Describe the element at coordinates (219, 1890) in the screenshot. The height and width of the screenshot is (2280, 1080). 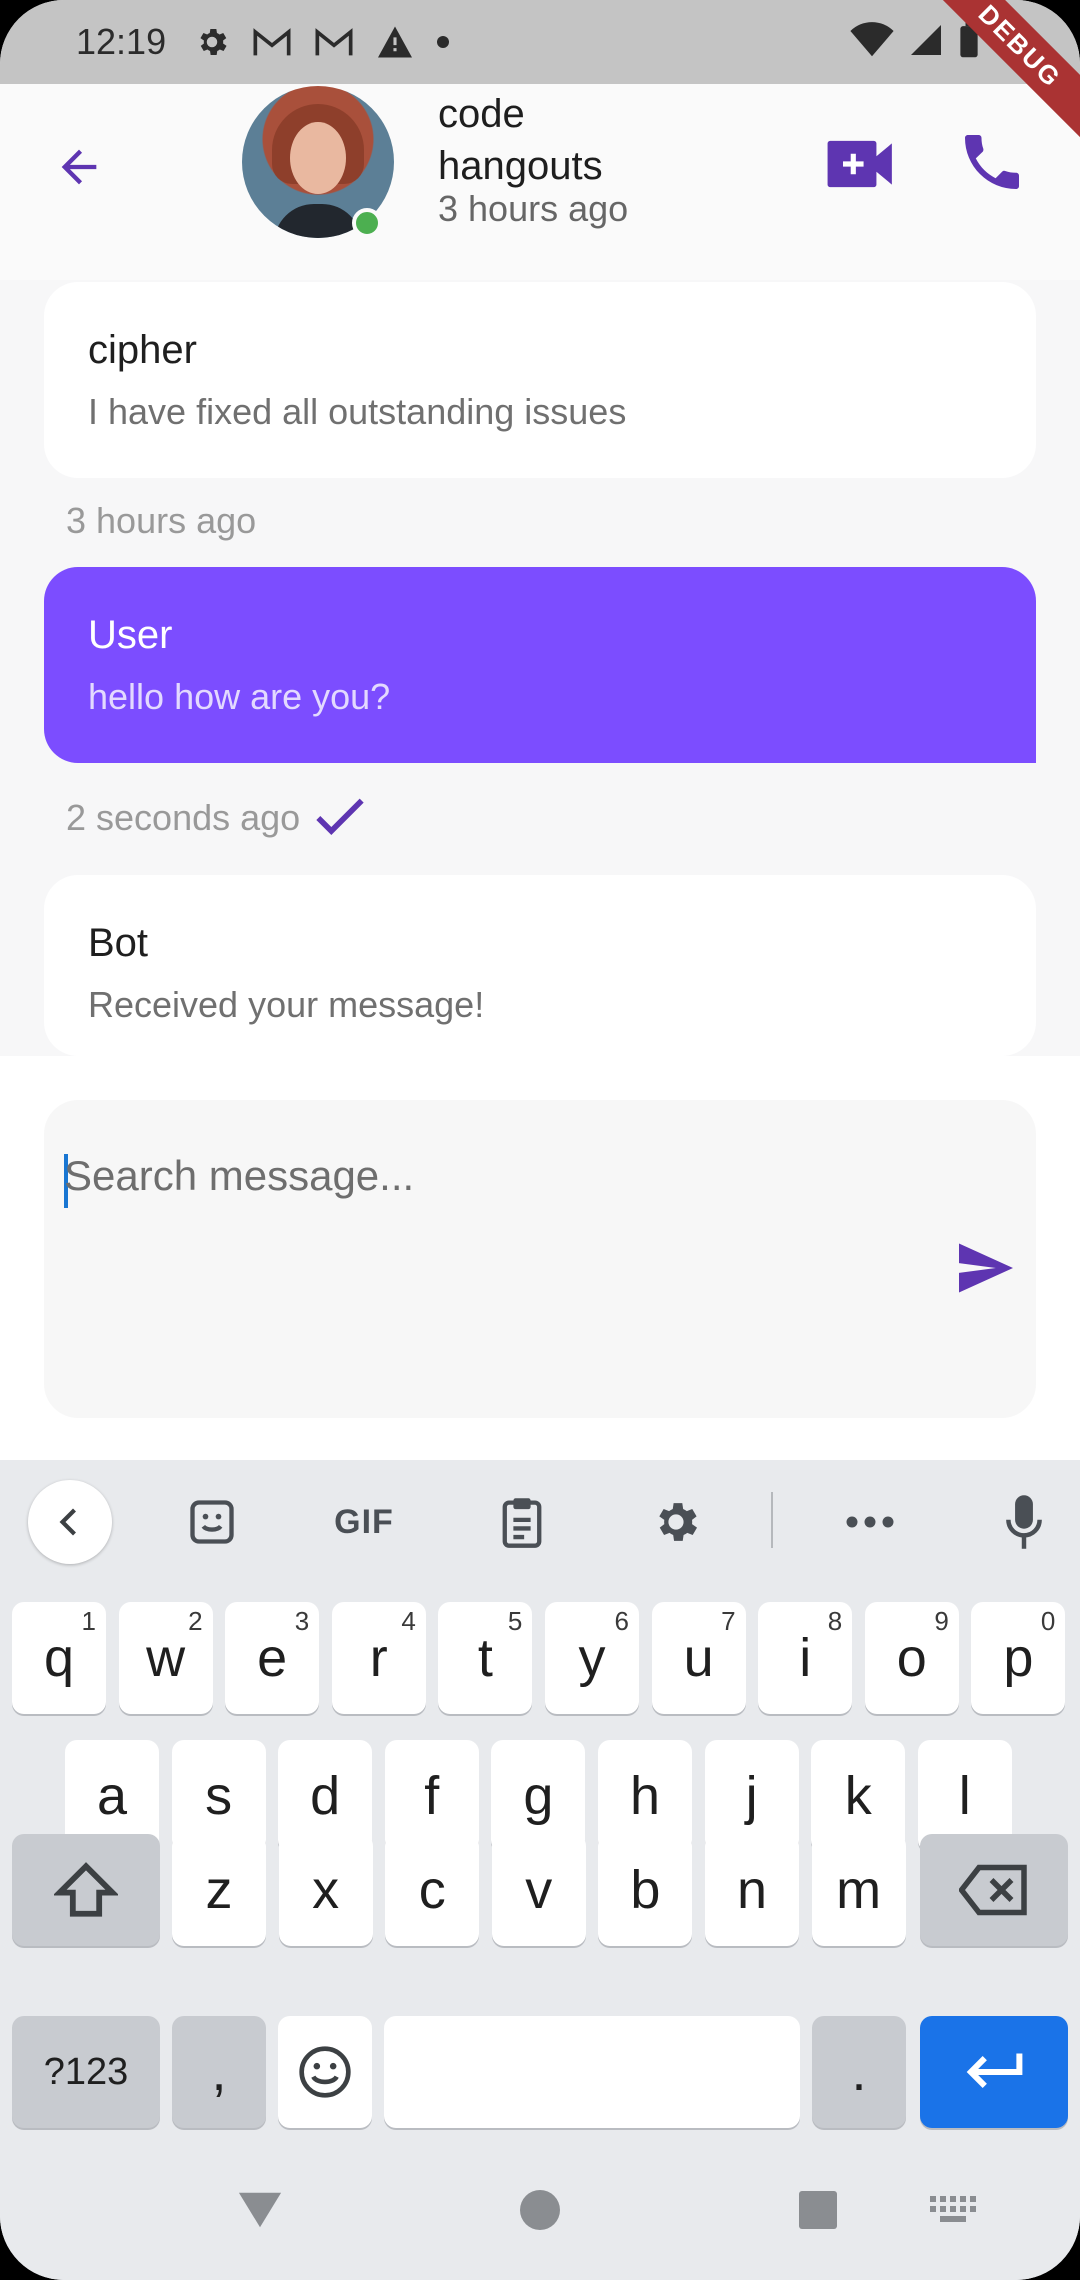
I see `key-z: z` at that location.